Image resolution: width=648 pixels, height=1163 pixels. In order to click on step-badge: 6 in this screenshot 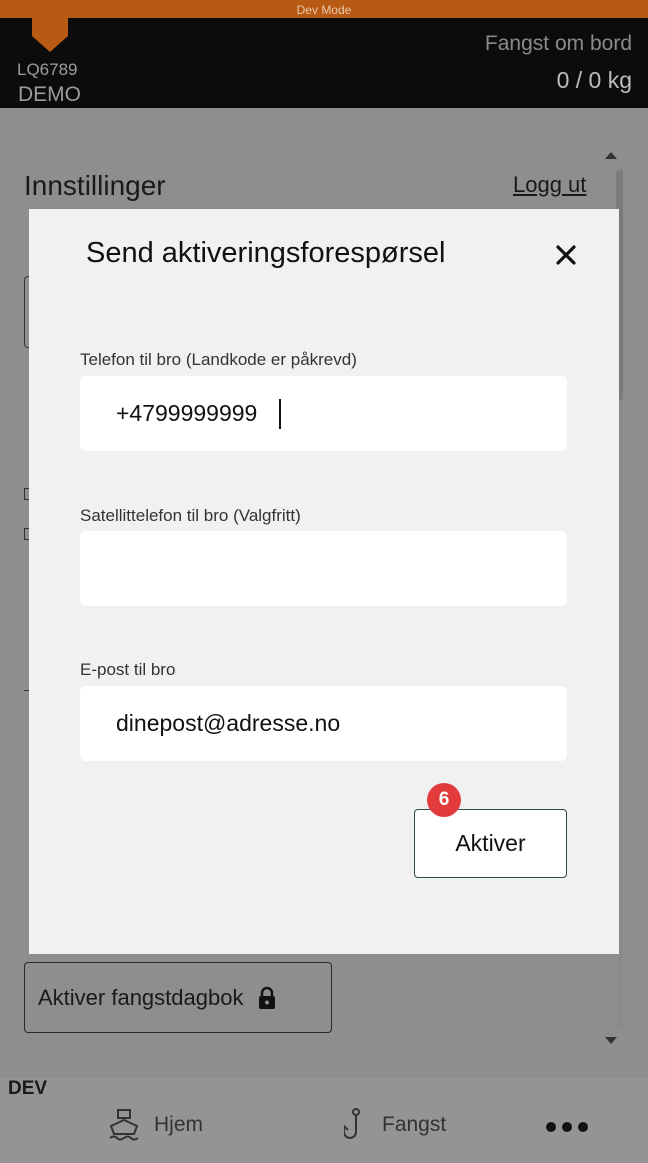, I will do `click(444, 800)`.